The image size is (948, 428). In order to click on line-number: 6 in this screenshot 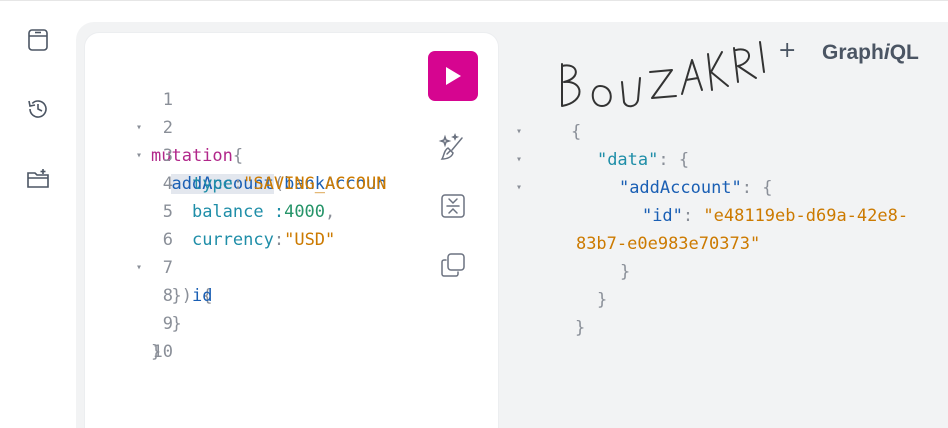, I will do `click(167, 240)`.